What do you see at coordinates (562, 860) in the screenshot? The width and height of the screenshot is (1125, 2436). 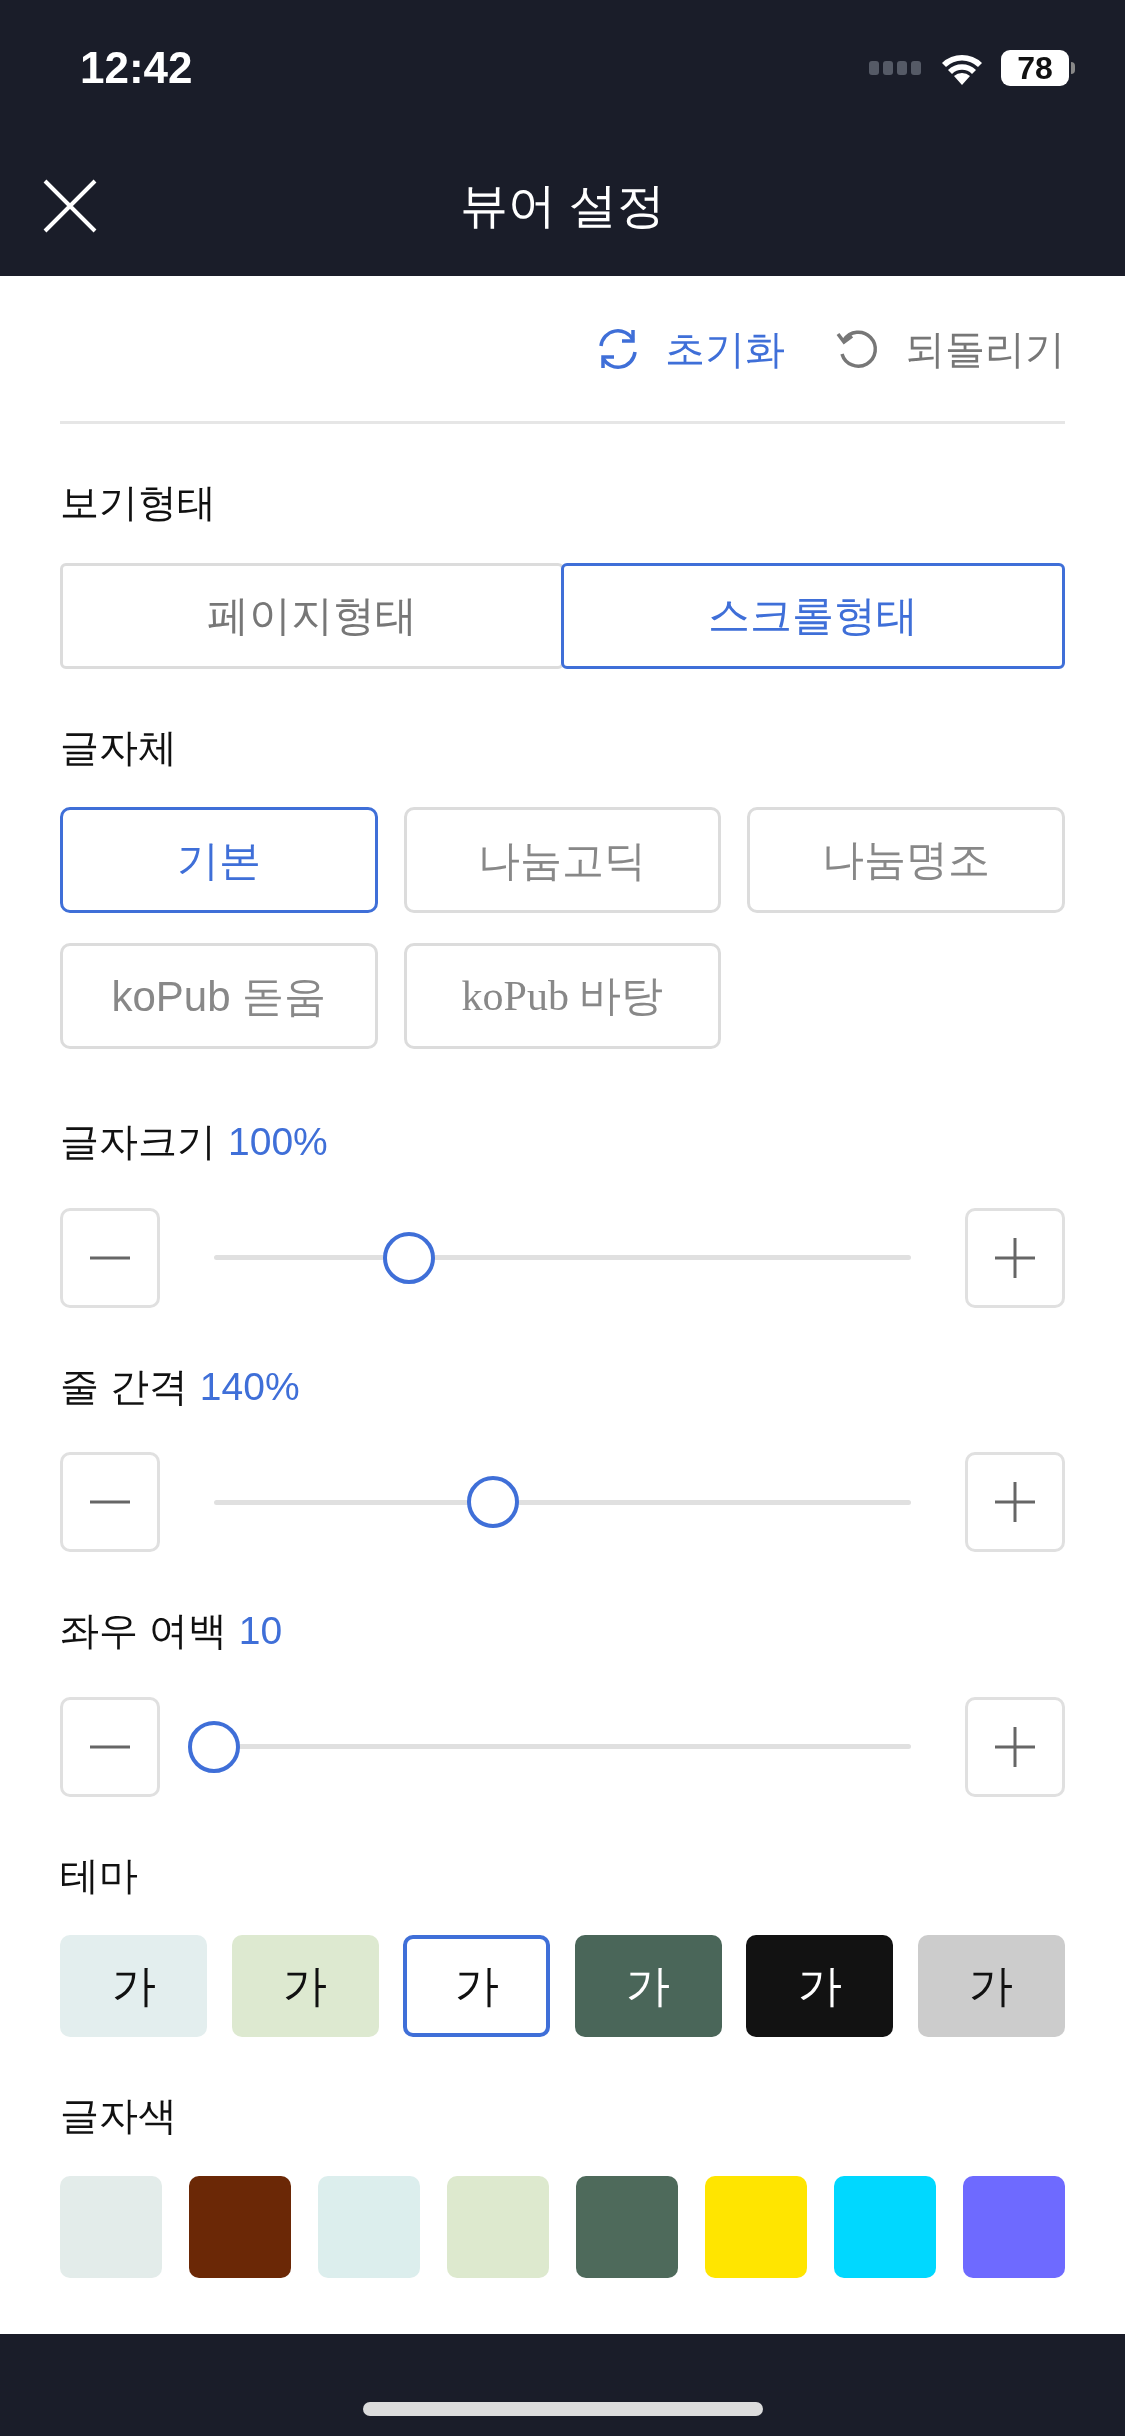 I see `font-option: 나눔고딕` at bounding box center [562, 860].